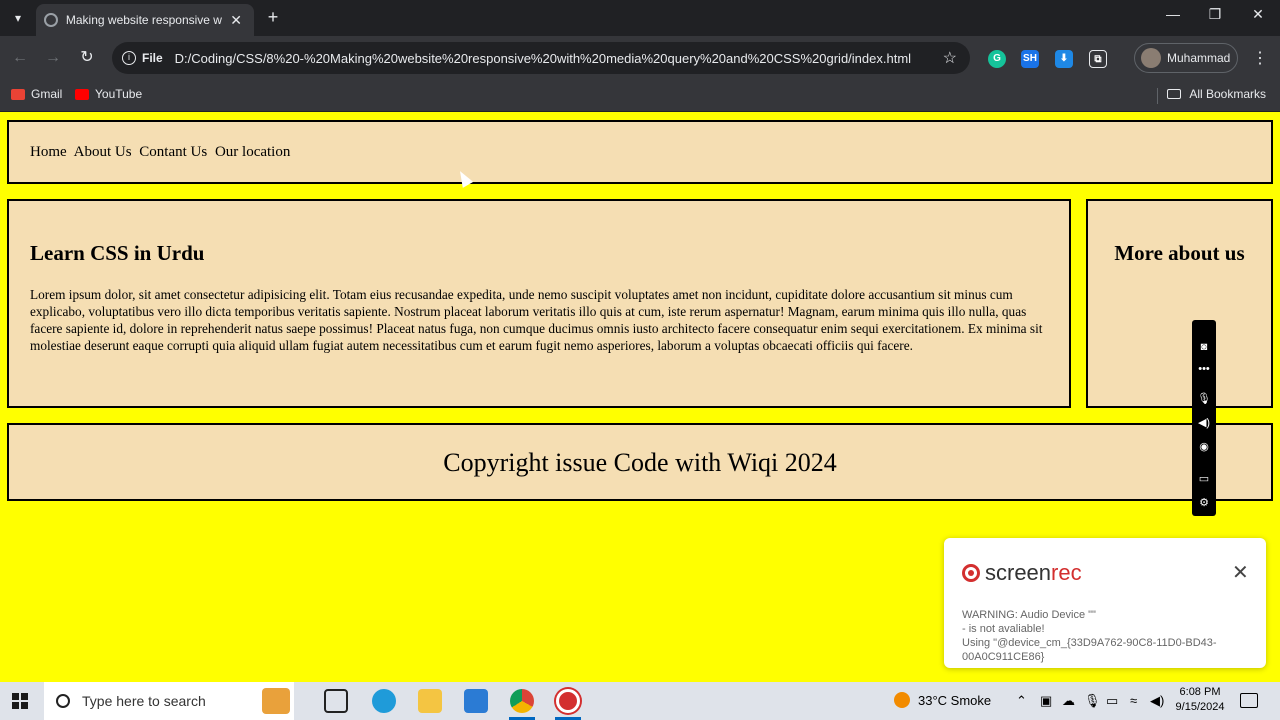  Describe the element at coordinates (997, 59) in the screenshot. I see `grammarly-icon: G` at that location.